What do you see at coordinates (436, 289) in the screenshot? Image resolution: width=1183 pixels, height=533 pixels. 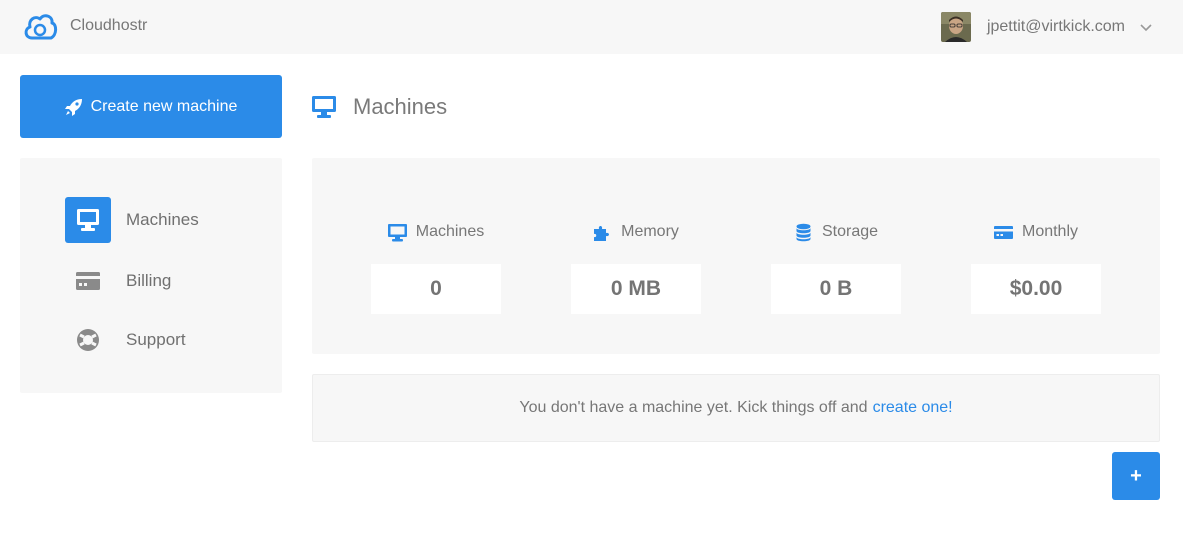 I see `stat-value: 0` at bounding box center [436, 289].